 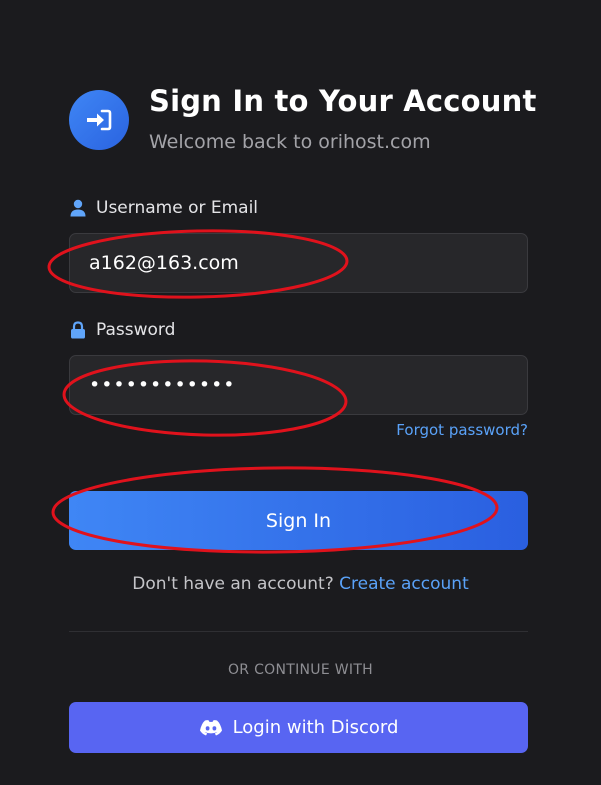 What do you see at coordinates (298, 385) in the screenshot?
I see `password-input` at bounding box center [298, 385].